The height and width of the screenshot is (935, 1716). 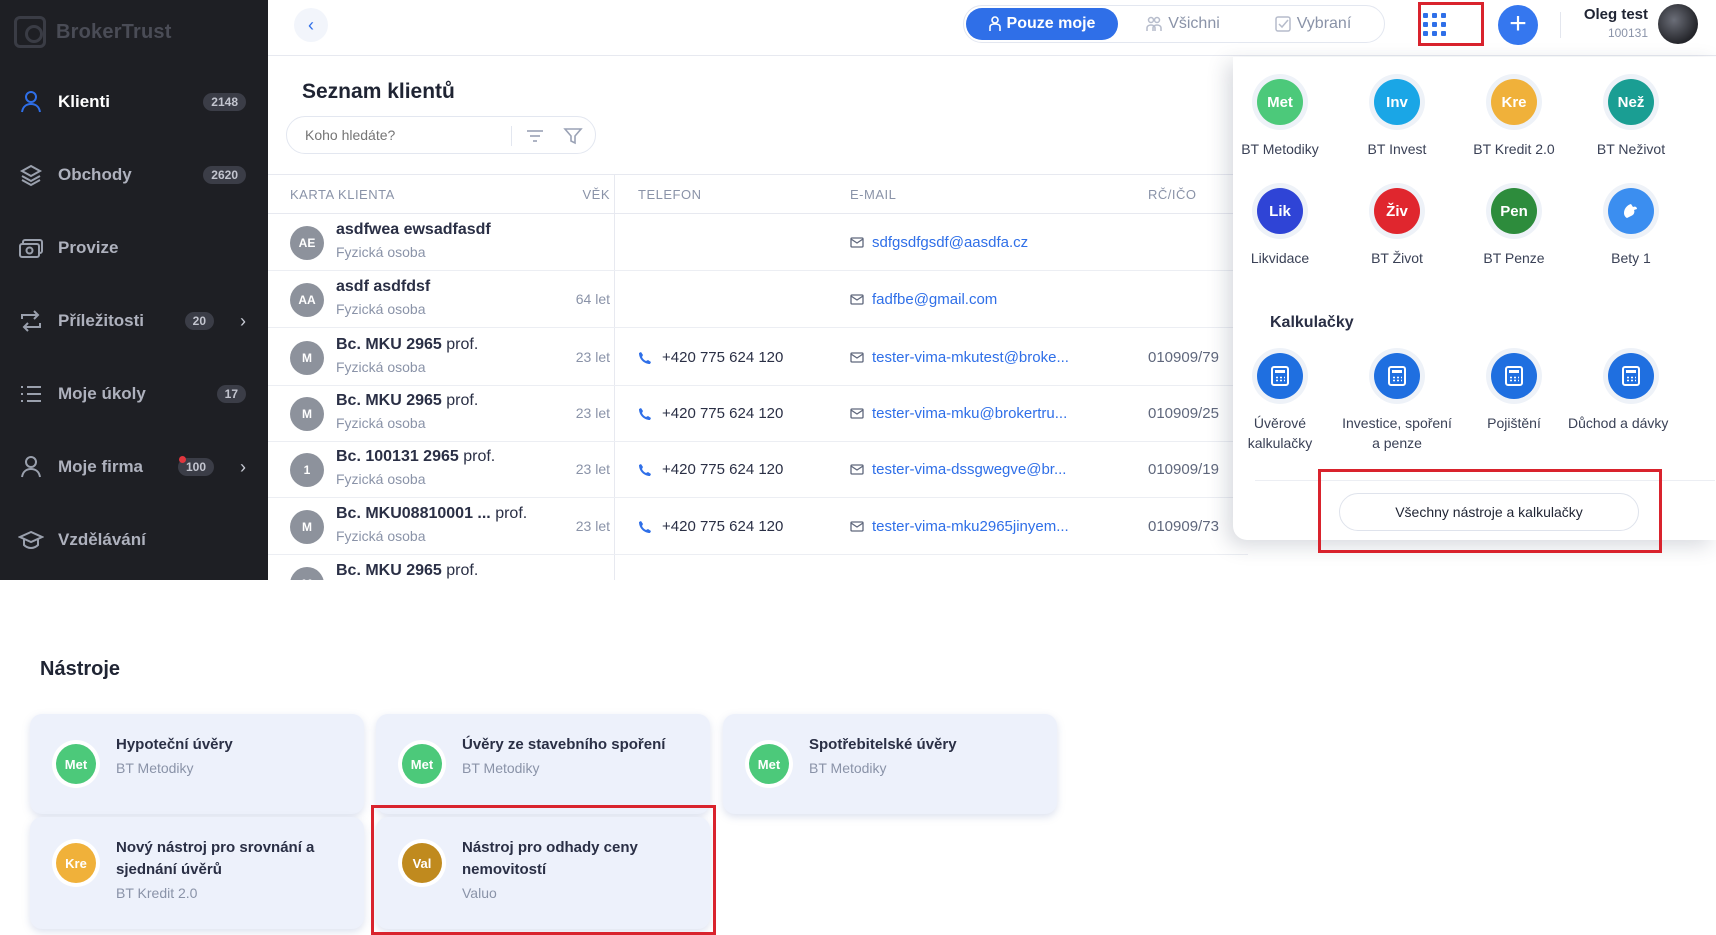 I want to click on table-header: KARTA KLIENTA VĚK TELEFON E-MAIL RČ/IČO, so click(x=758, y=194).